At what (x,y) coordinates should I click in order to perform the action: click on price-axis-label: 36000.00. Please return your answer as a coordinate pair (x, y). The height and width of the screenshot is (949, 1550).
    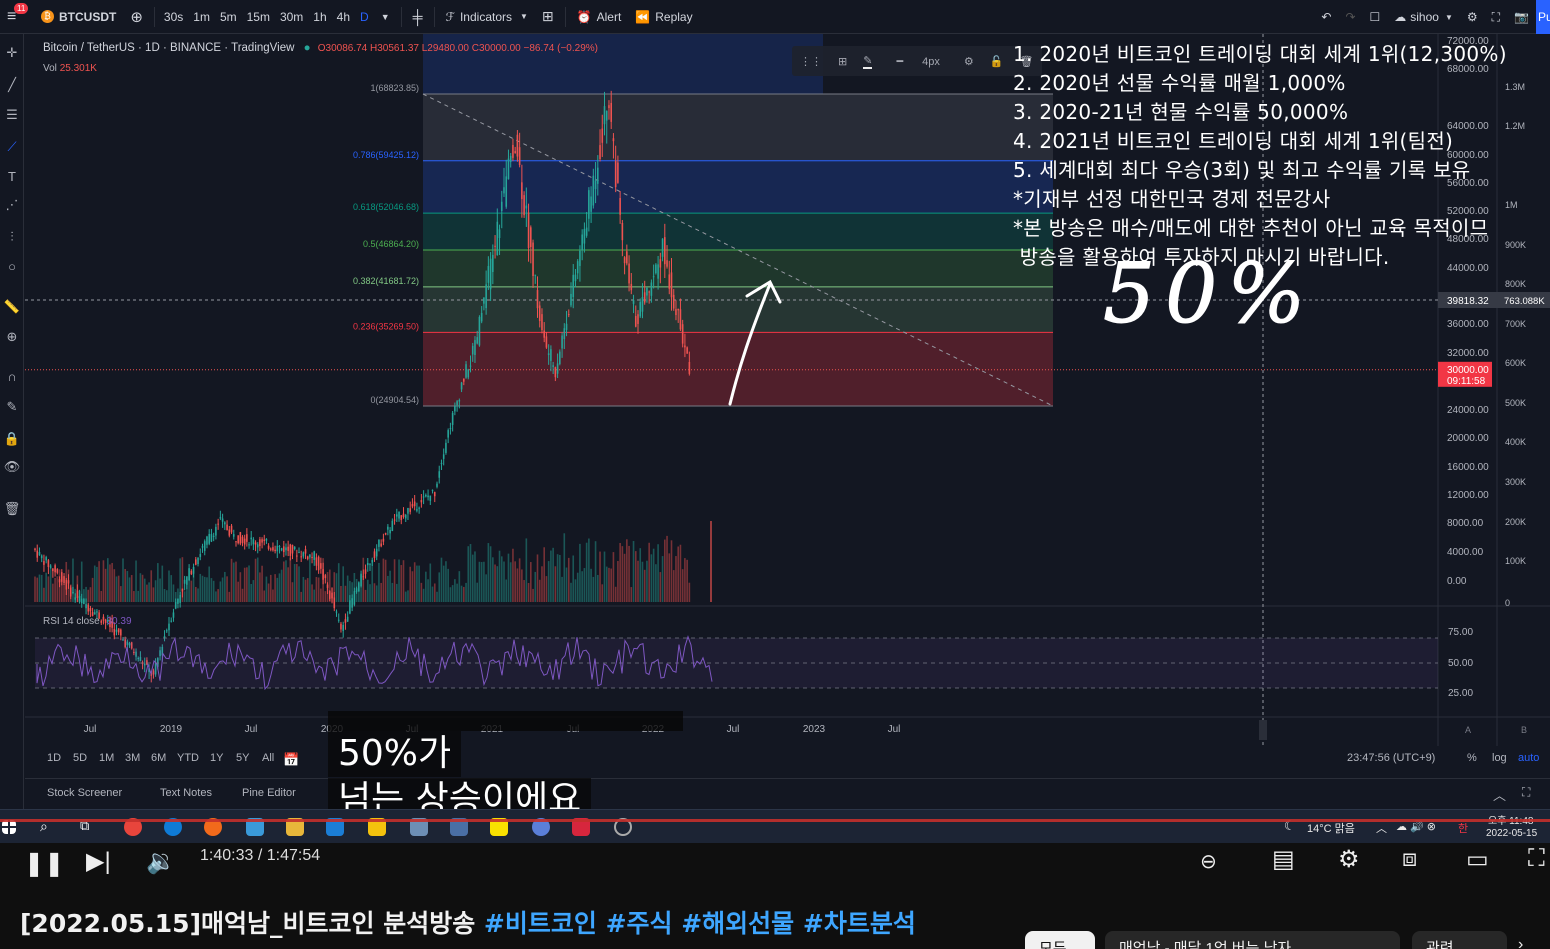
    Looking at the image, I should click on (1468, 324).